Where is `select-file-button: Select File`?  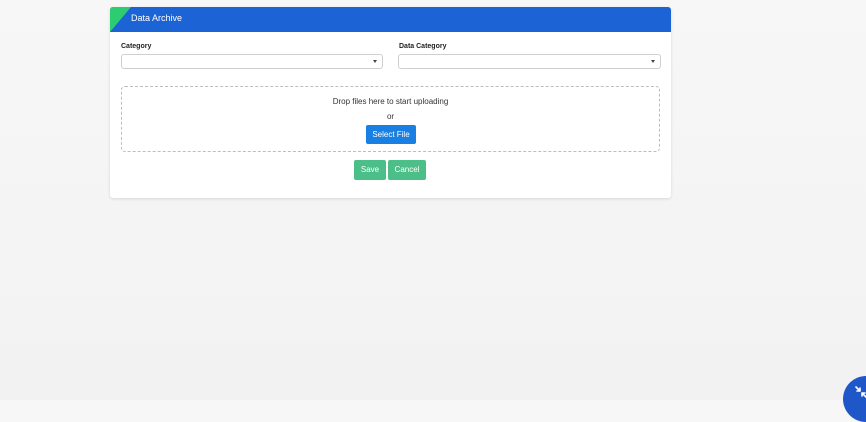
select-file-button: Select File is located at coordinates (391, 134).